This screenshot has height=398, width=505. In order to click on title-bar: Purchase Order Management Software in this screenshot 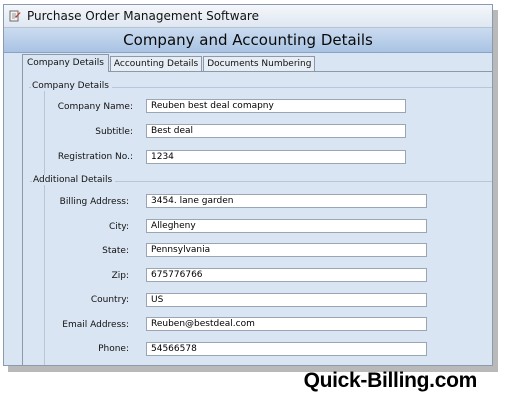, I will do `click(248, 16)`.